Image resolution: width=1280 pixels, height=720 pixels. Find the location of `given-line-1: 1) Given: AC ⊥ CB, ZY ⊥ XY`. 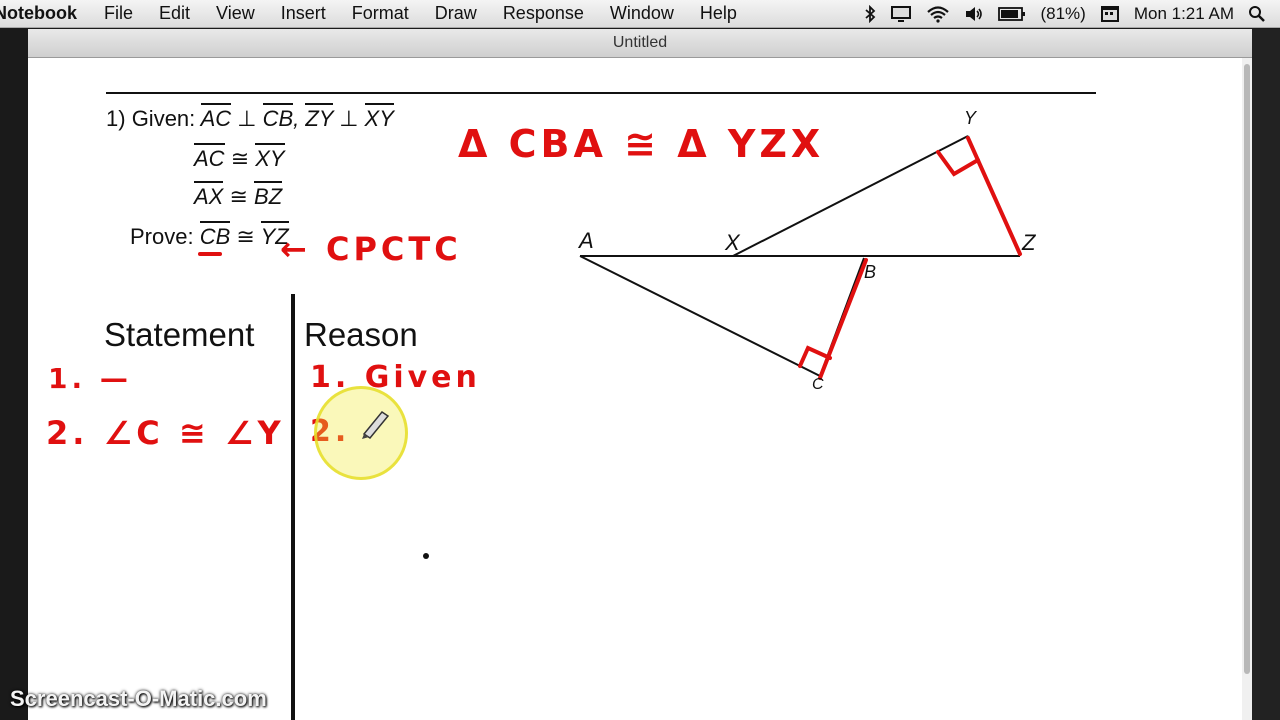

given-line-1: 1) Given: AC ⊥ CB, ZY ⊥ XY is located at coordinates (250, 117).